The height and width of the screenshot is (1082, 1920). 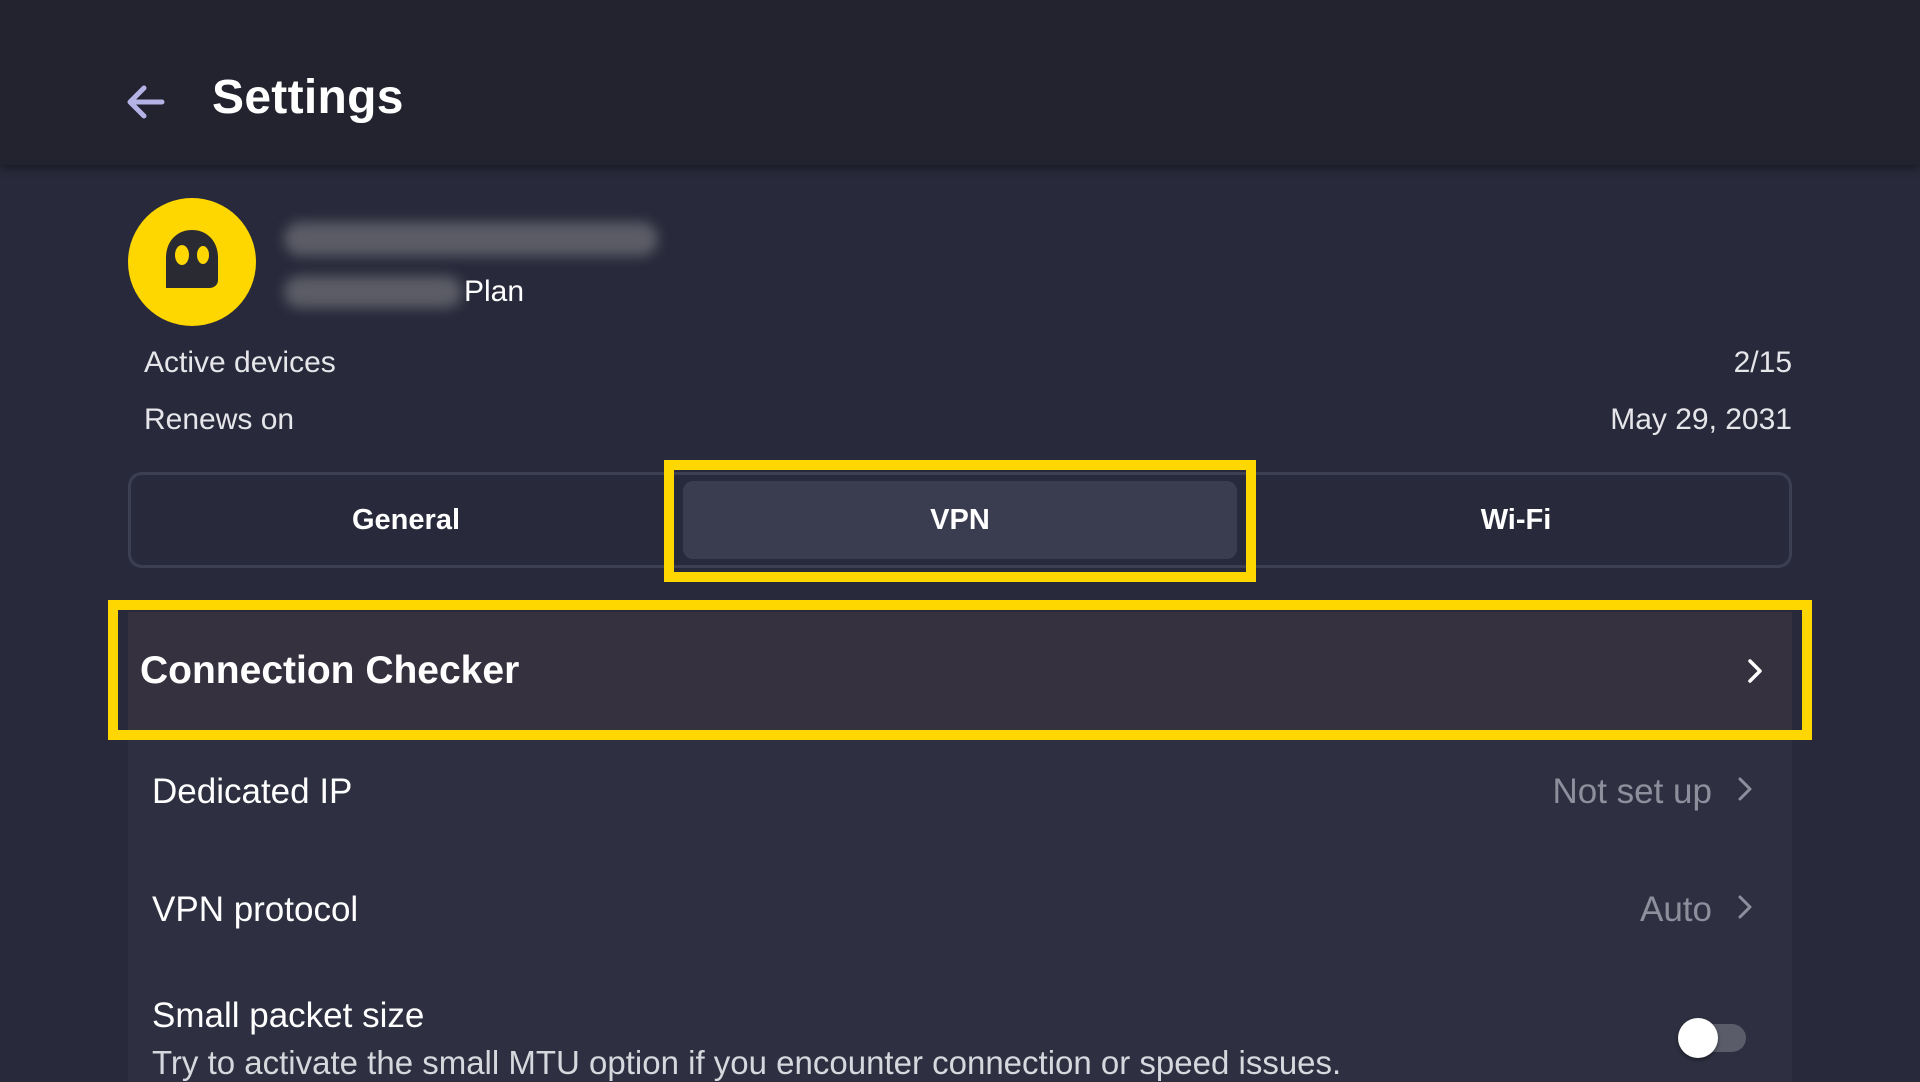 I want to click on renews-row: Renews on May 29, 2031, so click(x=968, y=420).